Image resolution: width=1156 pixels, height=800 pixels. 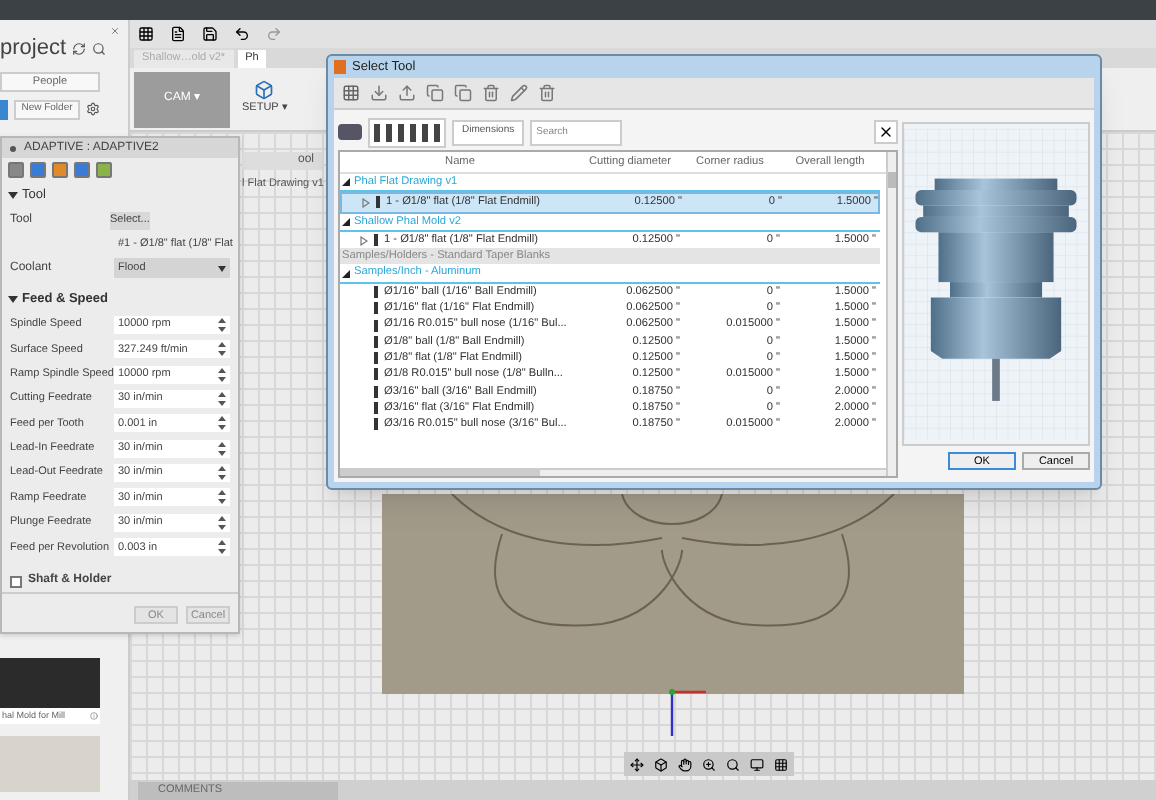 I want to click on tool-type-filter, so click(x=407, y=132).